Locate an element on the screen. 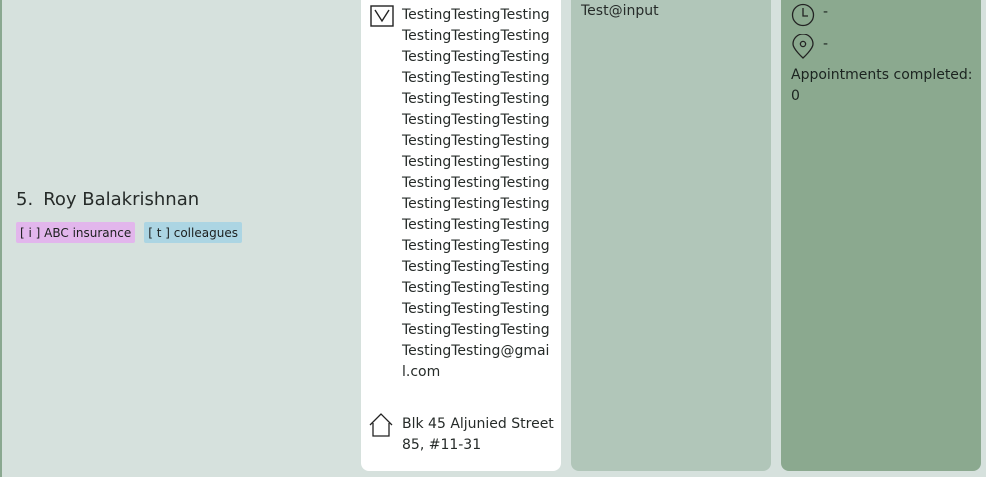 This screenshot has height=477, width=986. tag-list: [ i ] ABC insurance [ t ] colleagues is located at coordinates (129, 232).